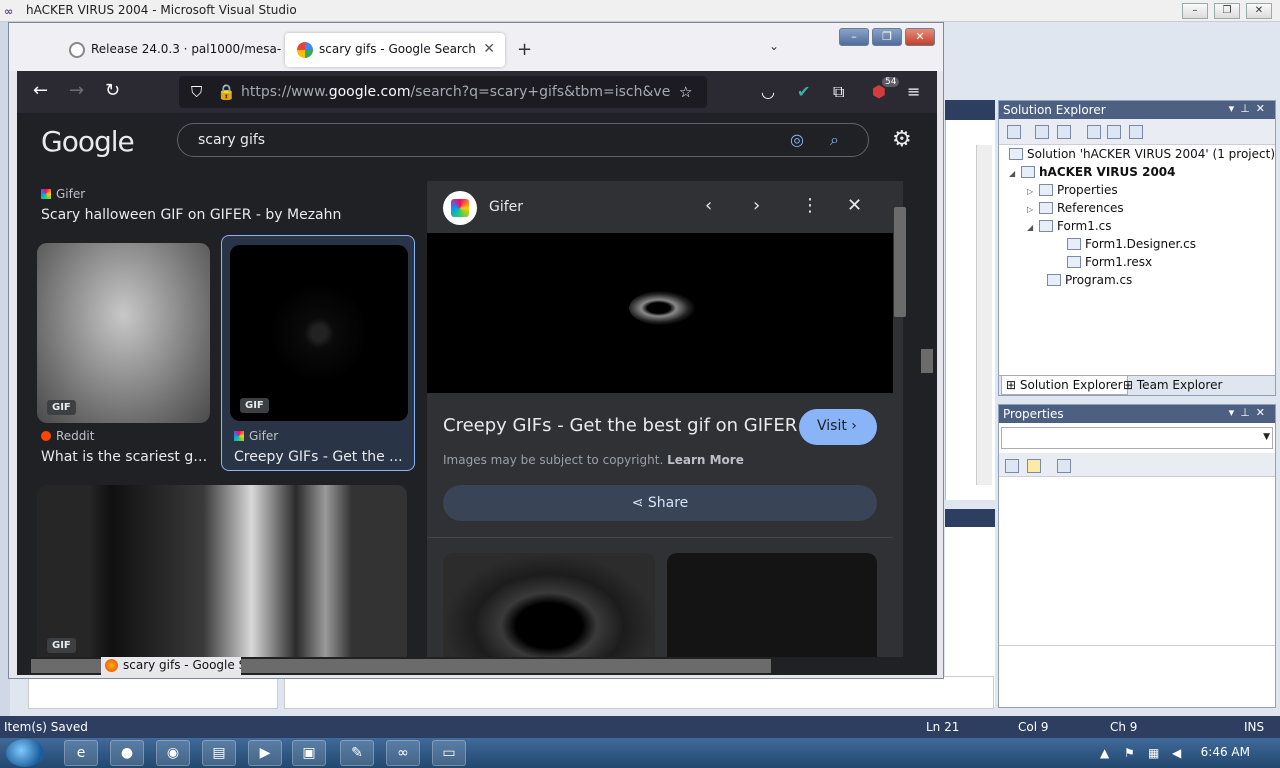 This screenshot has width=1280, height=768. What do you see at coordinates (1012, 466) in the screenshot?
I see `categorized-icon` at bounding box center [1012, 466].